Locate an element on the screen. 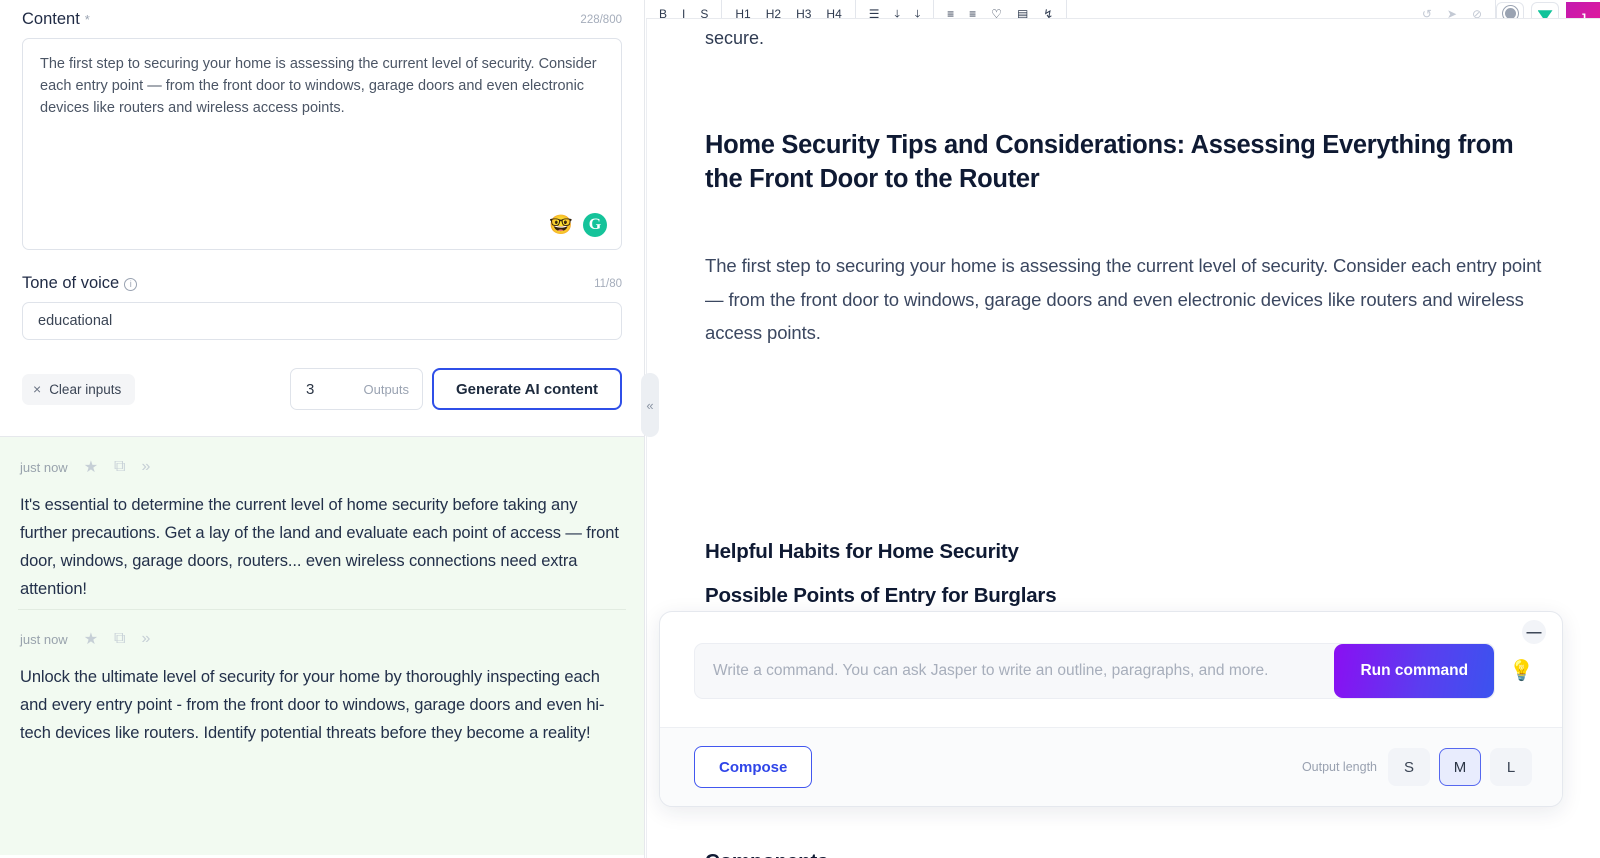 This screenshot has height=858, width=1600. seo-chip is located at coordinates (1545, 10).